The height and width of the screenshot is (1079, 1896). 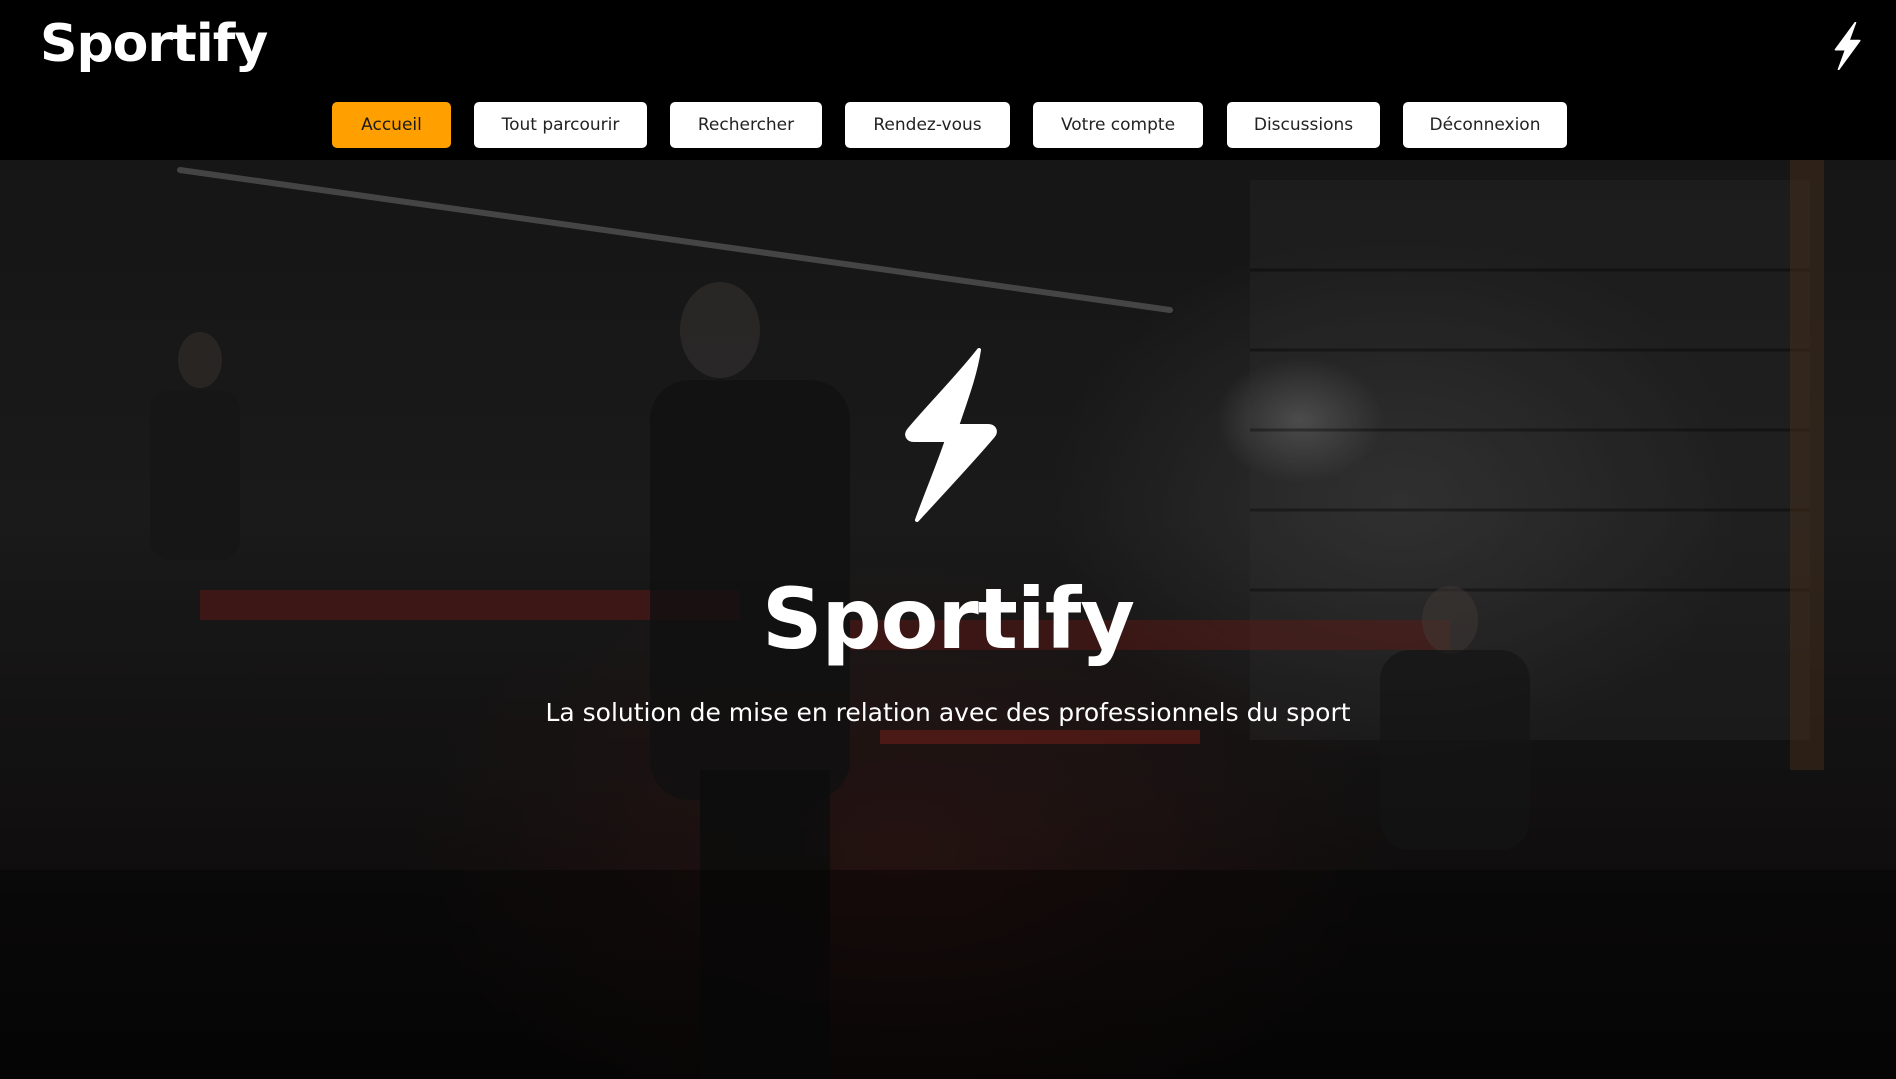 What do you see at coordinates (746, 125) in the screenshot?
I see `nav-rechercher-button: Rechercher` at bounding box center [746, 125].